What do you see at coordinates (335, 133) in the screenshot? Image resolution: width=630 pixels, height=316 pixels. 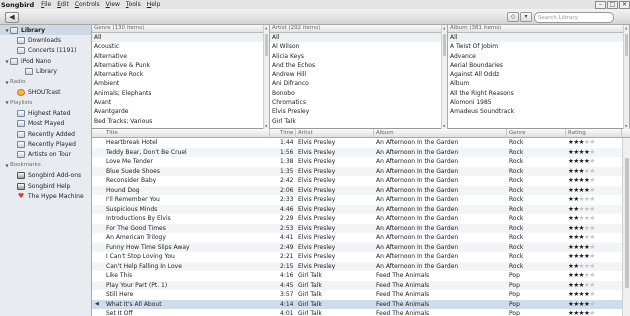 I see `column-artist: Artist` at bounding box center [335, 133].